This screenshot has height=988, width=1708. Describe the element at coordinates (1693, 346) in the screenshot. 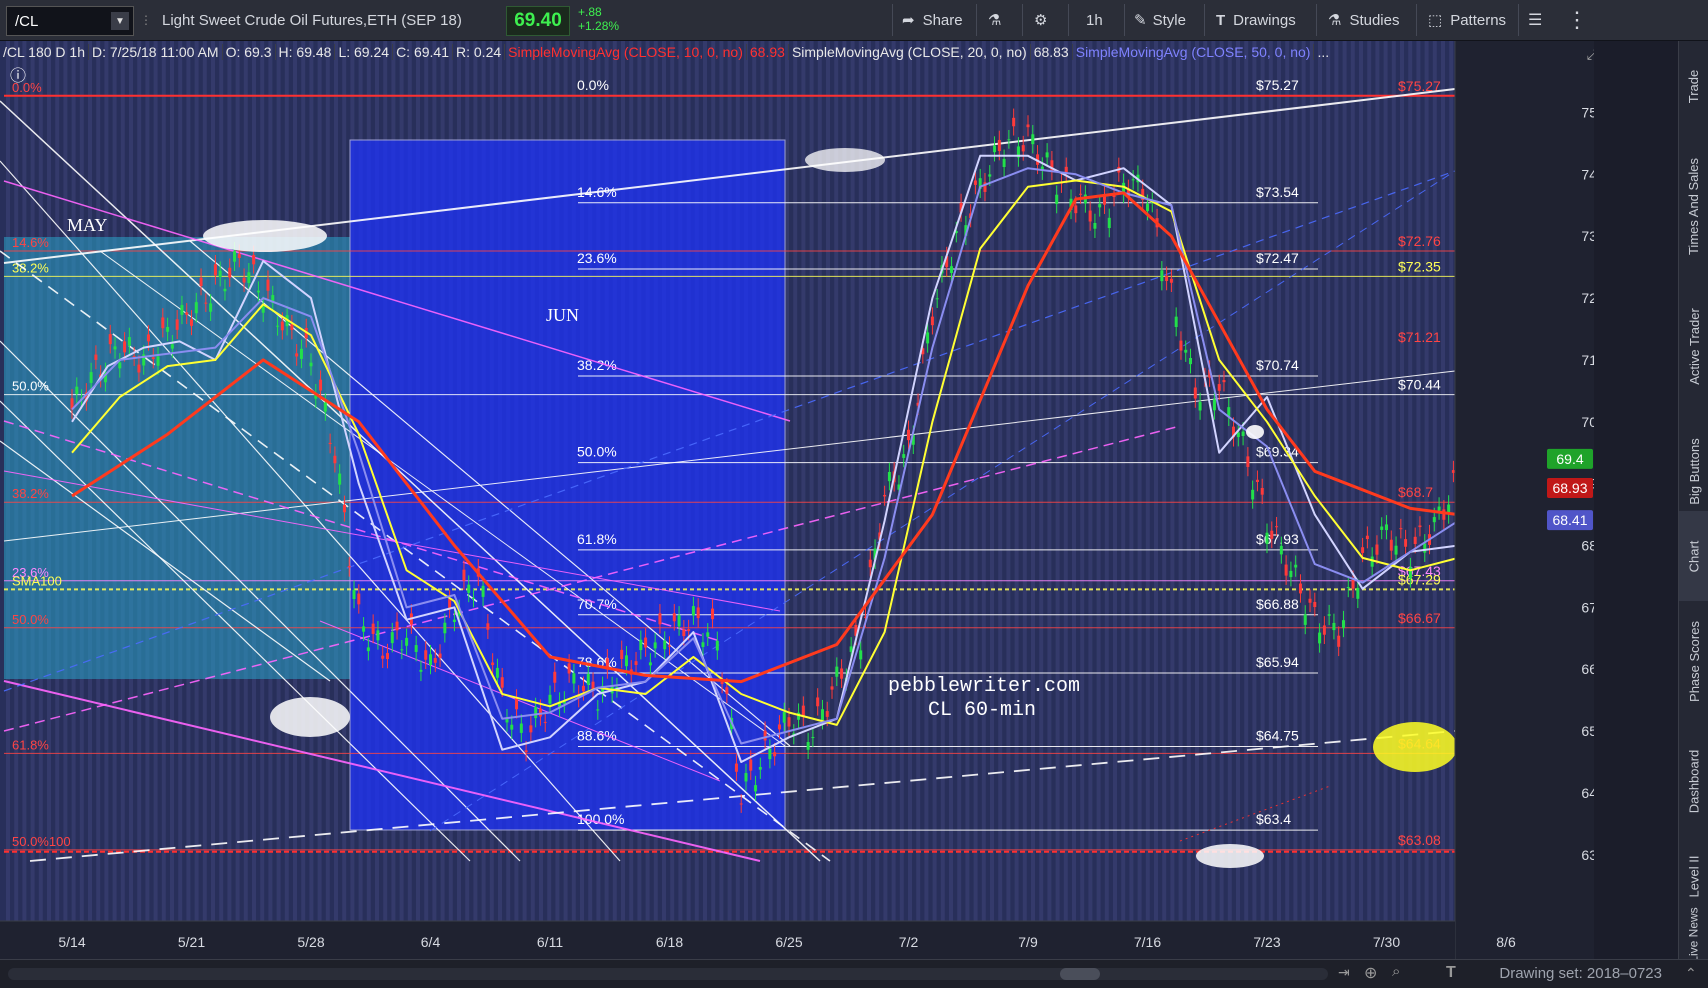

I see `tab-active-trader: Active Trader` at that location.